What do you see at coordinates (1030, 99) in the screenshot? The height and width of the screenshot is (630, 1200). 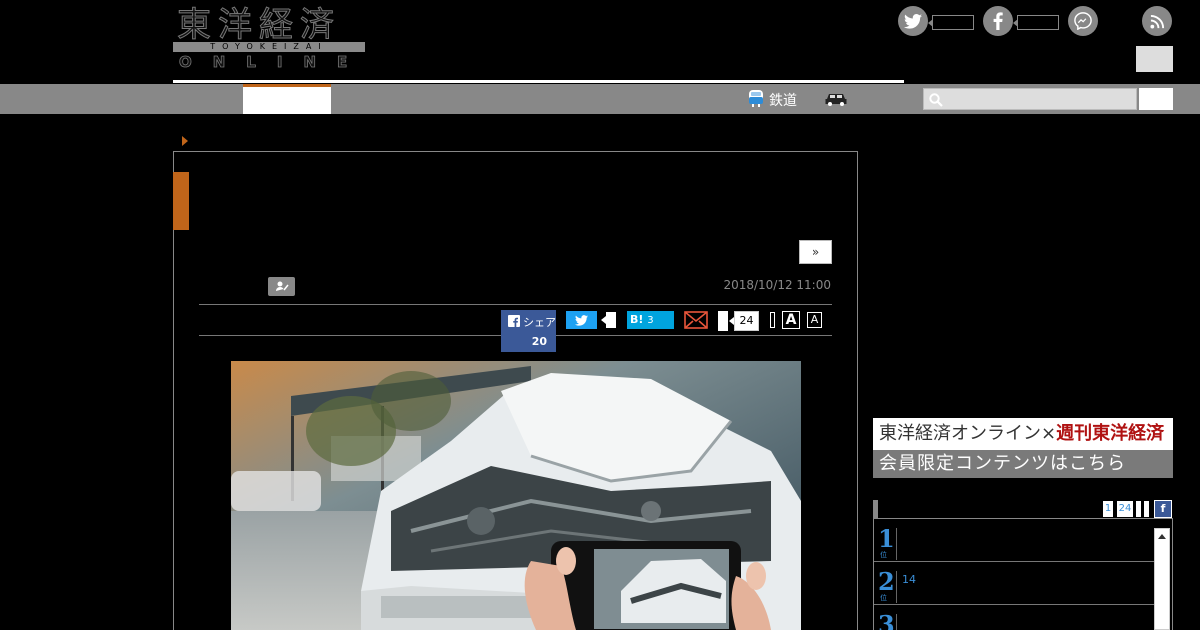 I see `search-input` at bounding box center [1030, 99].